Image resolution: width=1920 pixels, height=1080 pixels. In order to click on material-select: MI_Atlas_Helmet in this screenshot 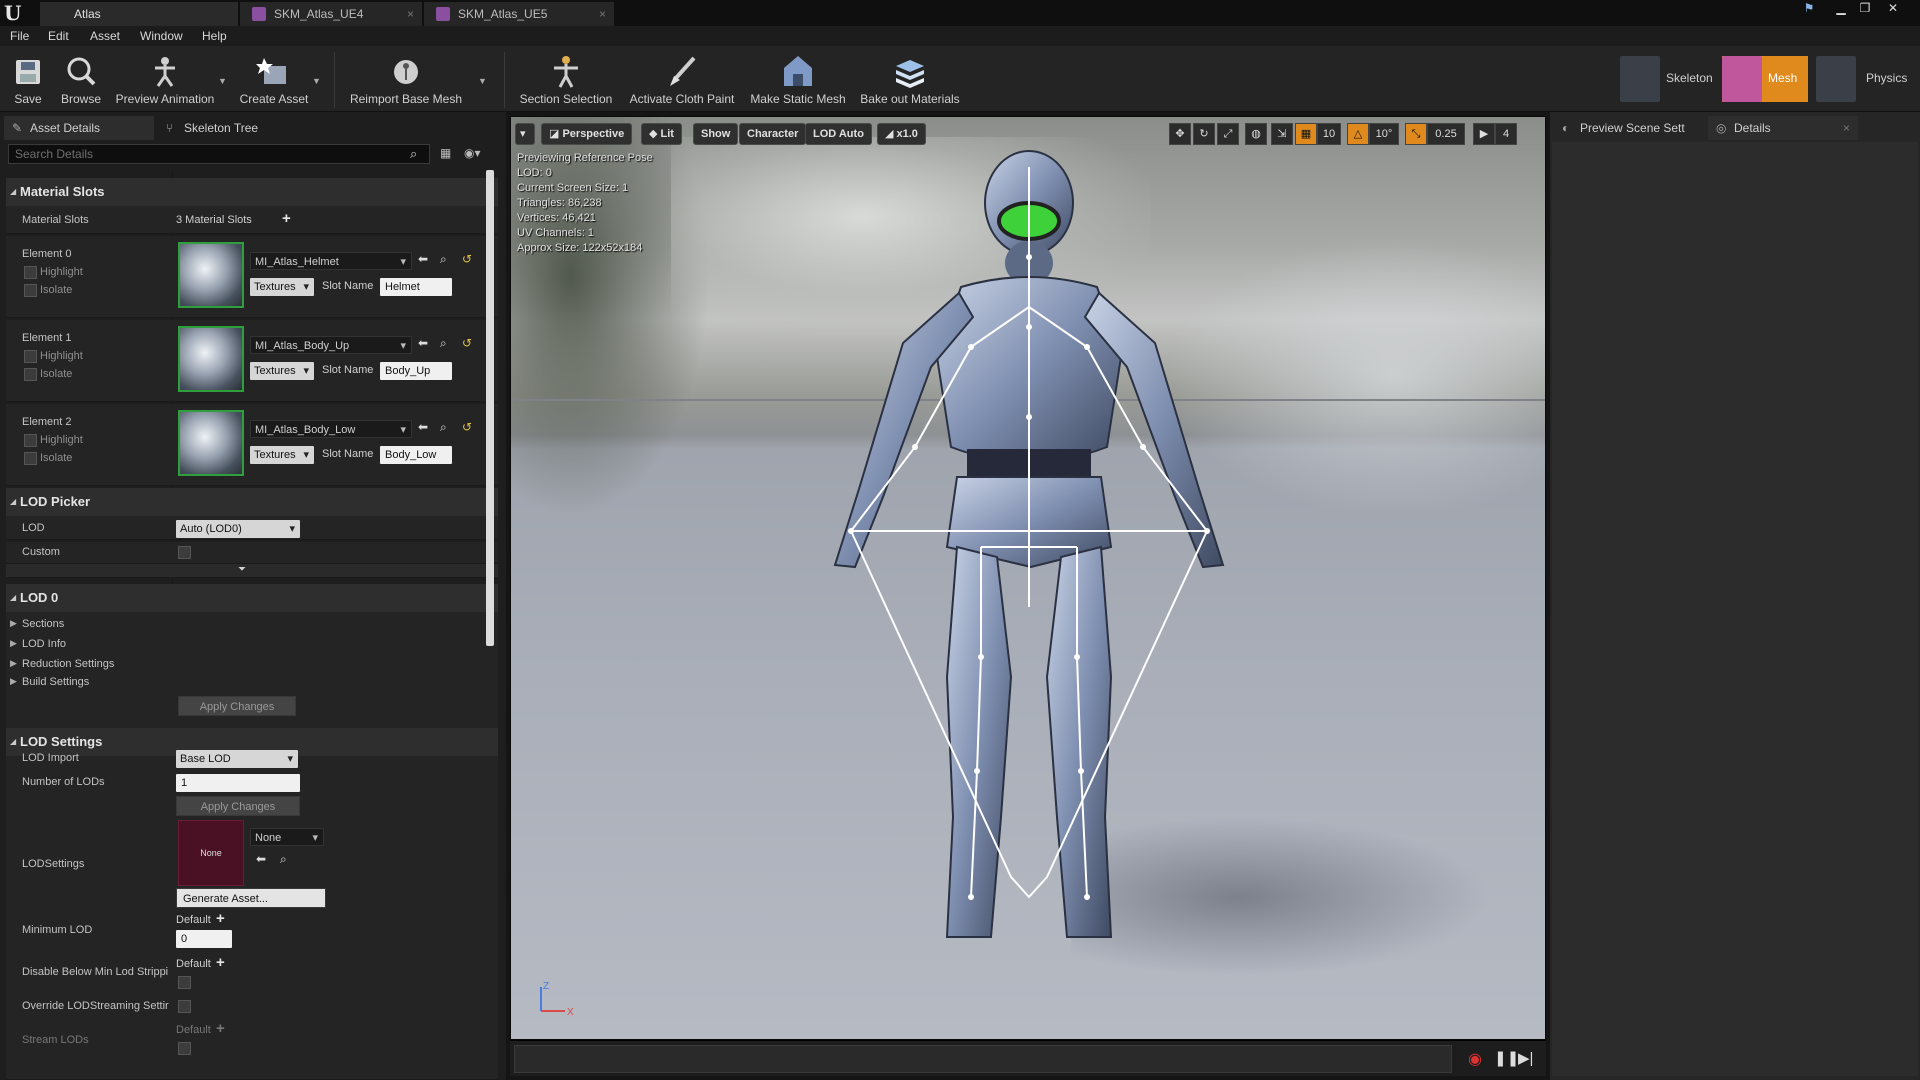, I will do `click(331, 261)`.